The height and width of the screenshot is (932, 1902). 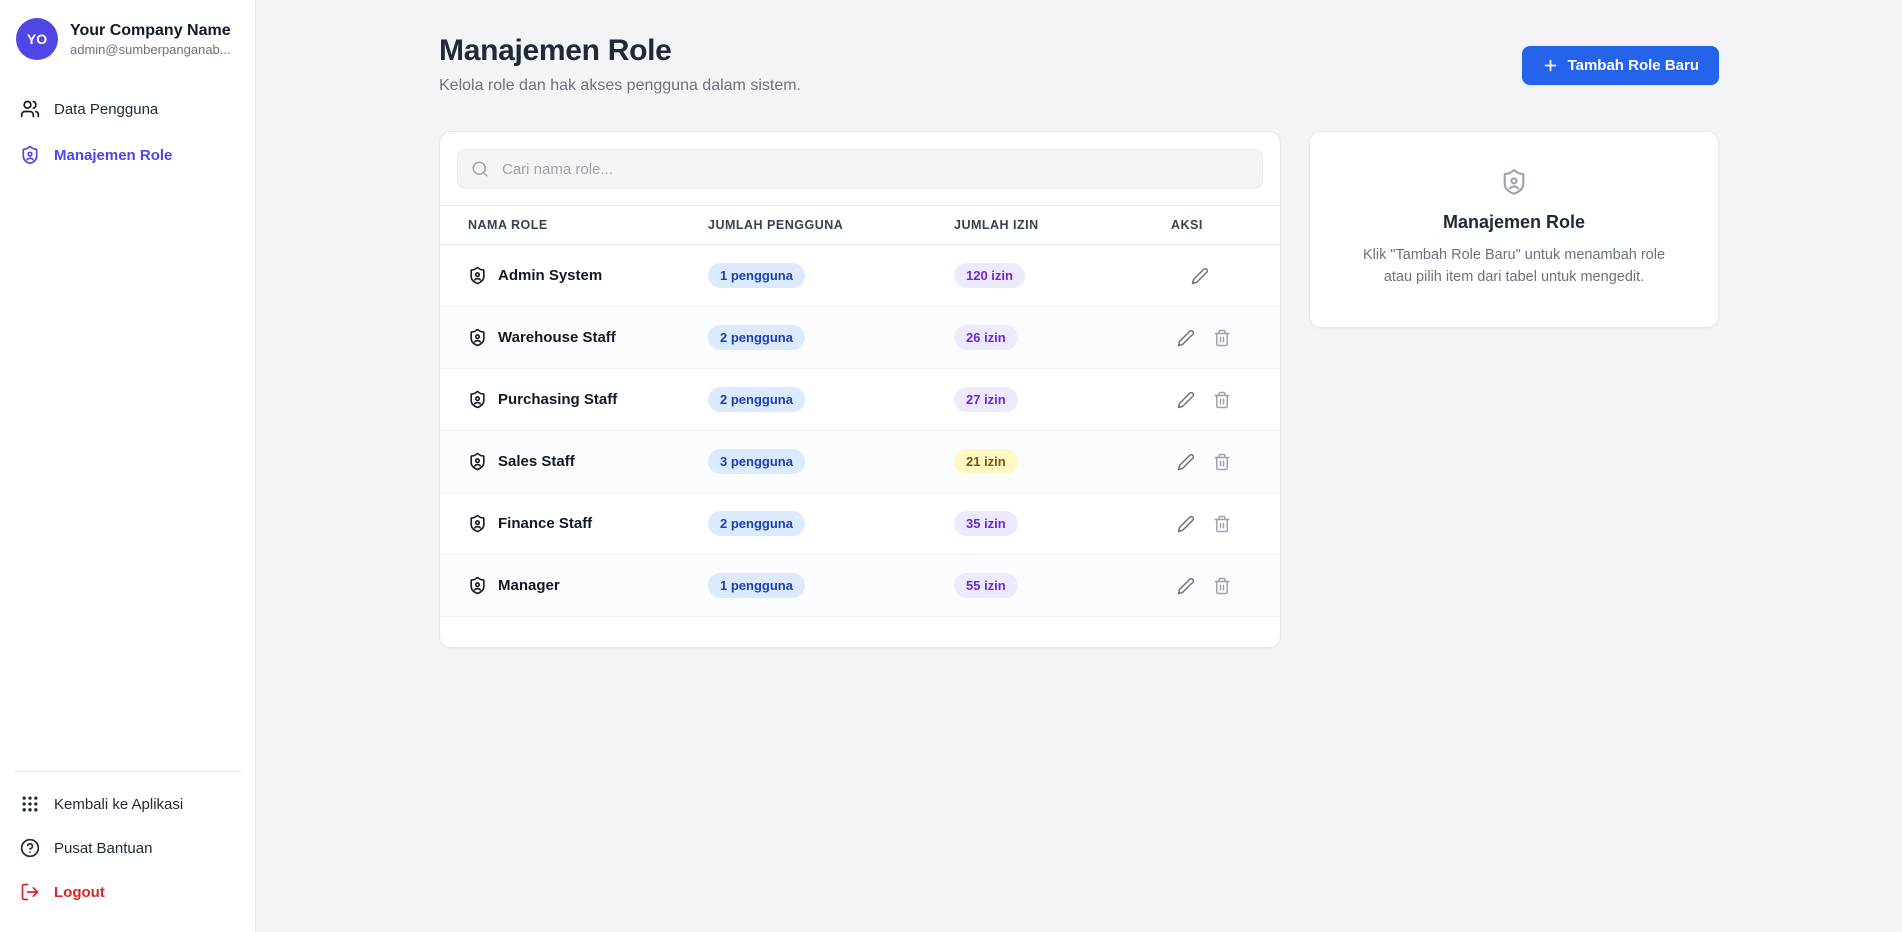 What do you see at coordinates (756, 461) in the screenshot?
I see `pengguna-badge: 3 pengguna` at bounding box center [756, 461].